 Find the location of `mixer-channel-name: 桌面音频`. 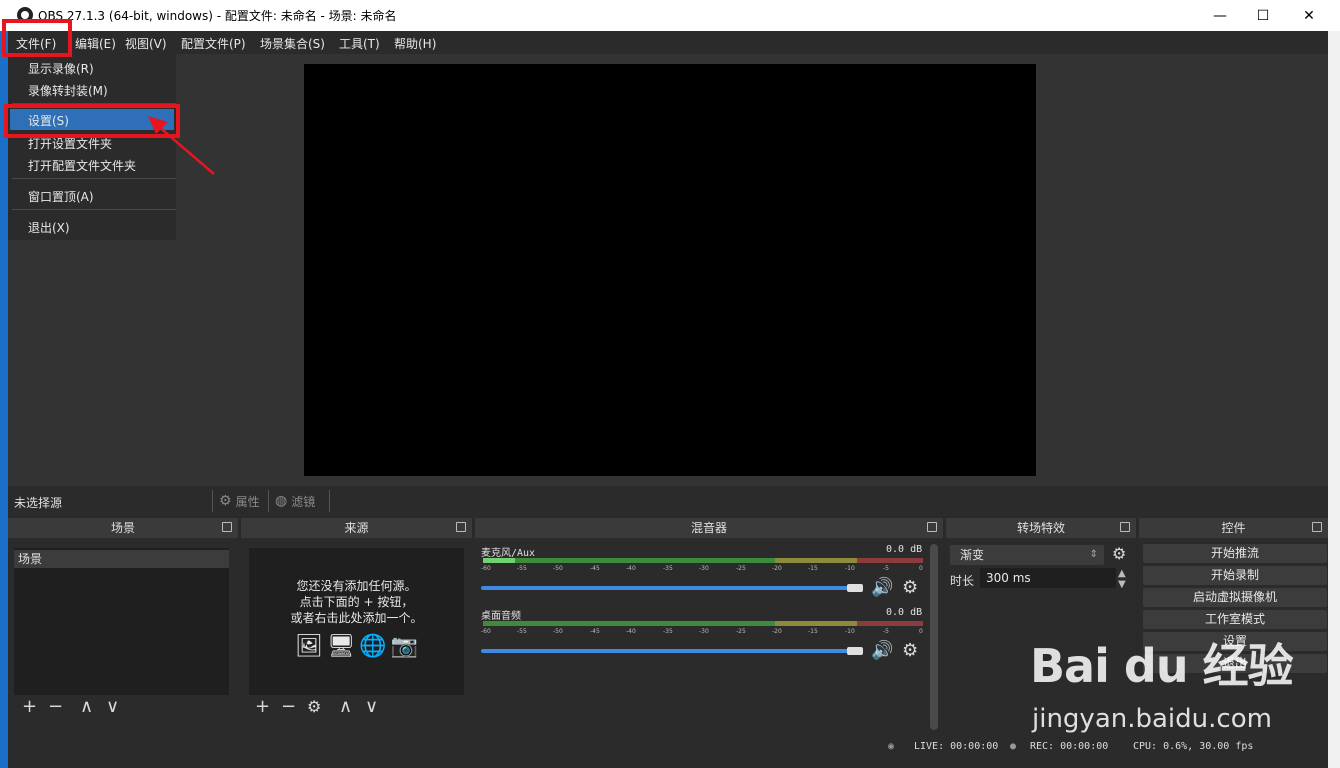

mixer-channel-name: 桌面音频 is located at coordinates (501, 616).